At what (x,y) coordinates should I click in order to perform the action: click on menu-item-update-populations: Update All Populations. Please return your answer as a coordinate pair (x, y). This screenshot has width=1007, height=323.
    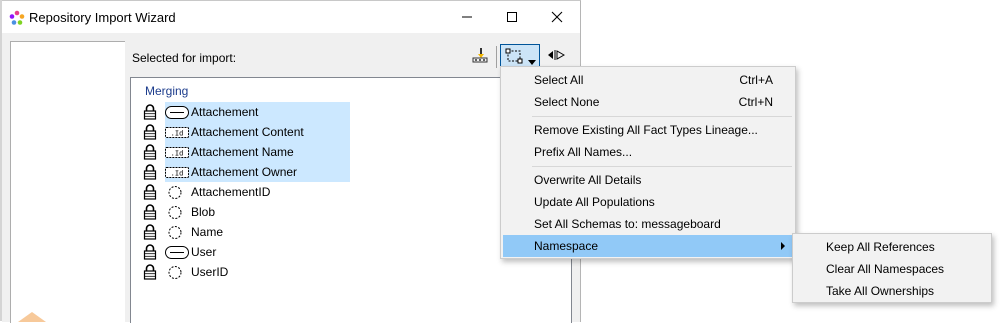
    Looking at the image, I should click on (648, 202).